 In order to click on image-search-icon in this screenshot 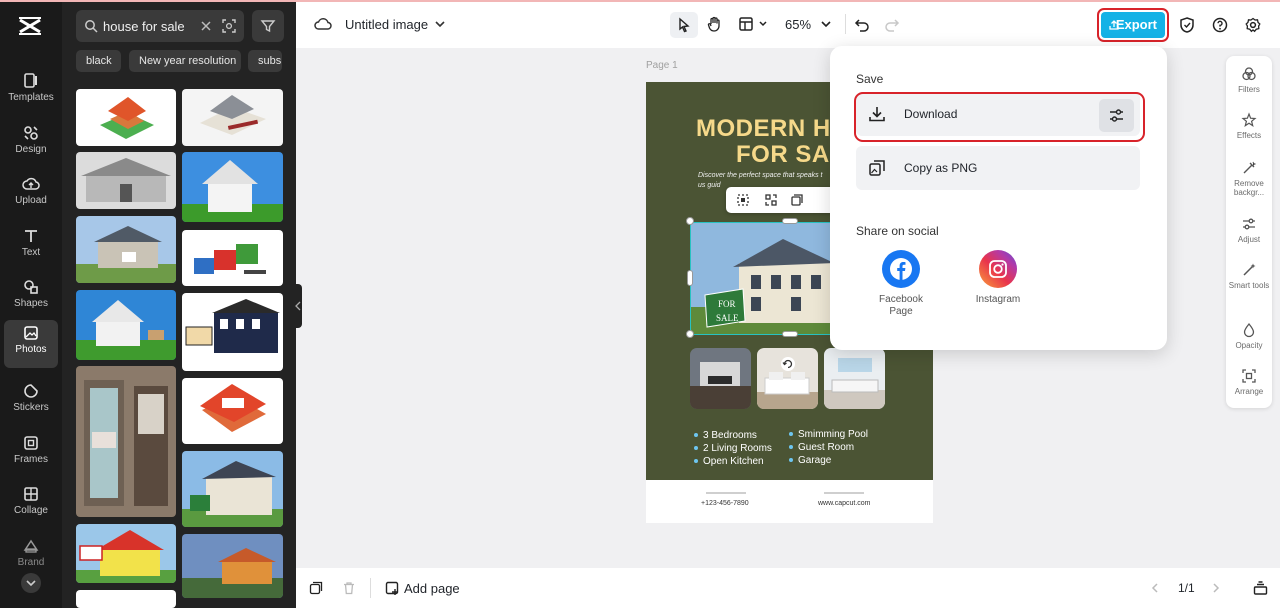, I will do `click(229, 26)`.